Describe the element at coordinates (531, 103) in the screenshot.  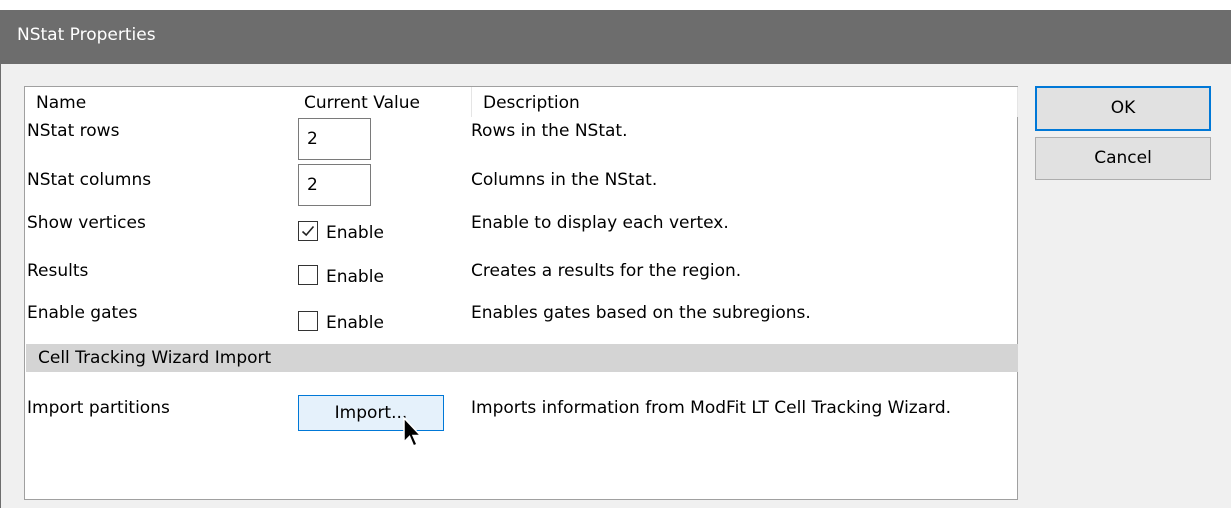
I see `column-header-description: Description` at that location.